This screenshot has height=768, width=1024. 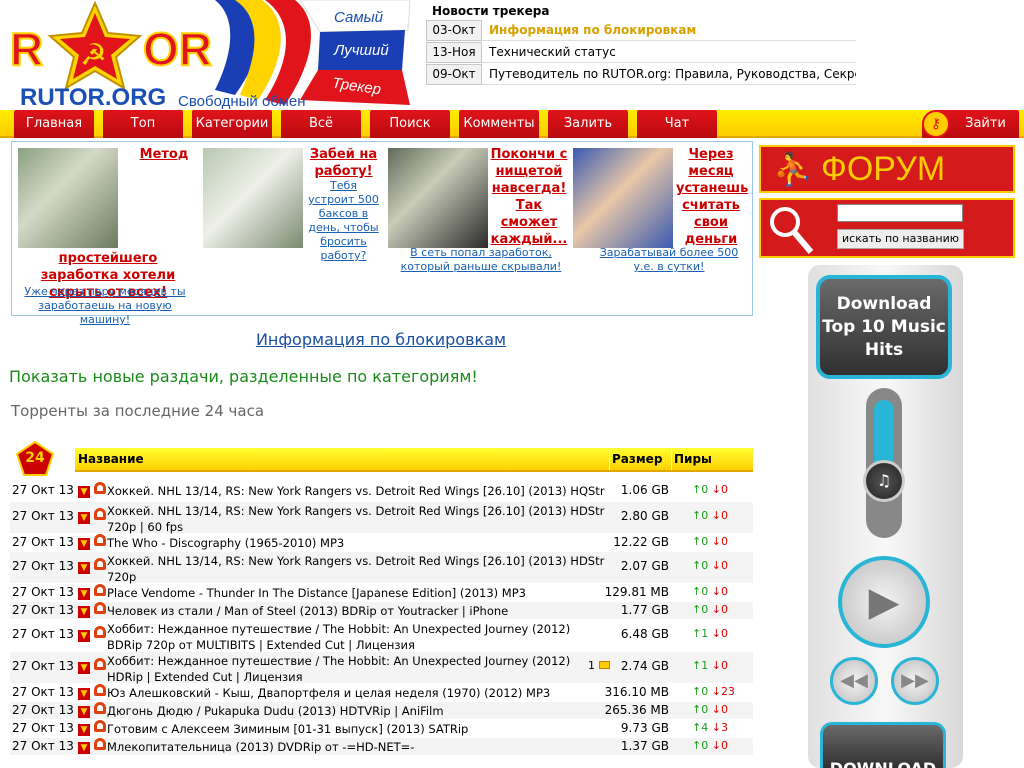 I want to click on col-peers: Пиры, so click(x=691, y=459).